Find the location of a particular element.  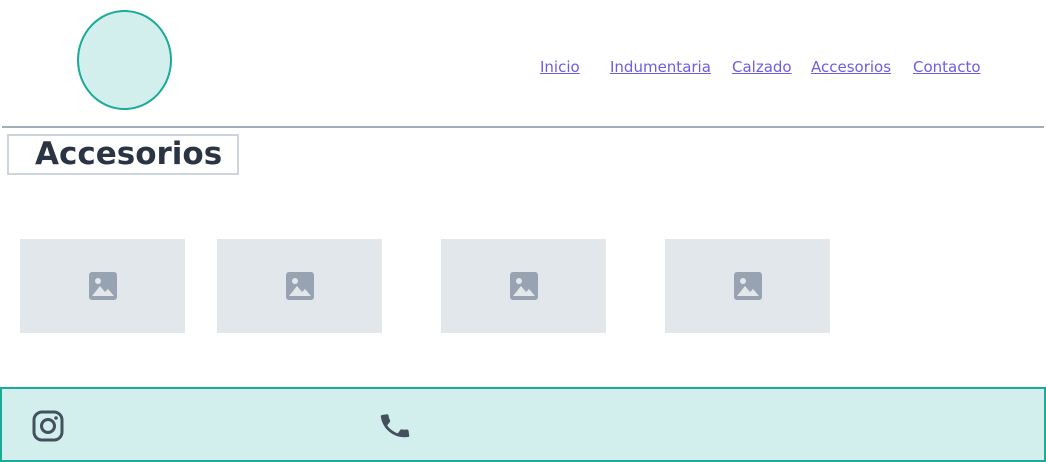

header-divider is located at coordinates (523, 127).